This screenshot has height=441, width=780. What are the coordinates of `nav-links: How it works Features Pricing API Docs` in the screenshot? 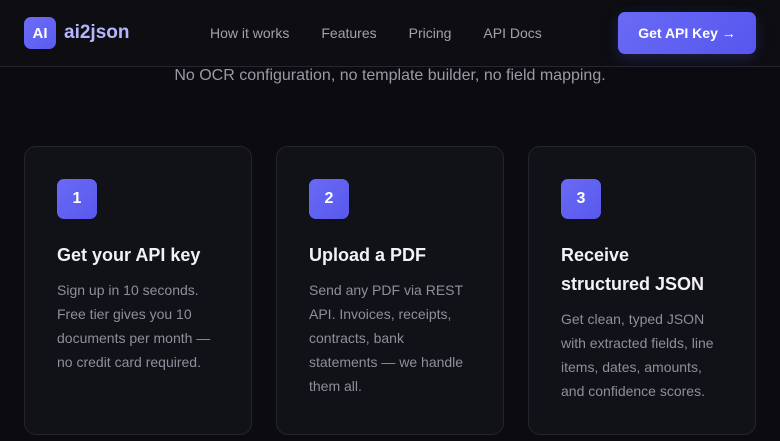 It's located at (376, 33).